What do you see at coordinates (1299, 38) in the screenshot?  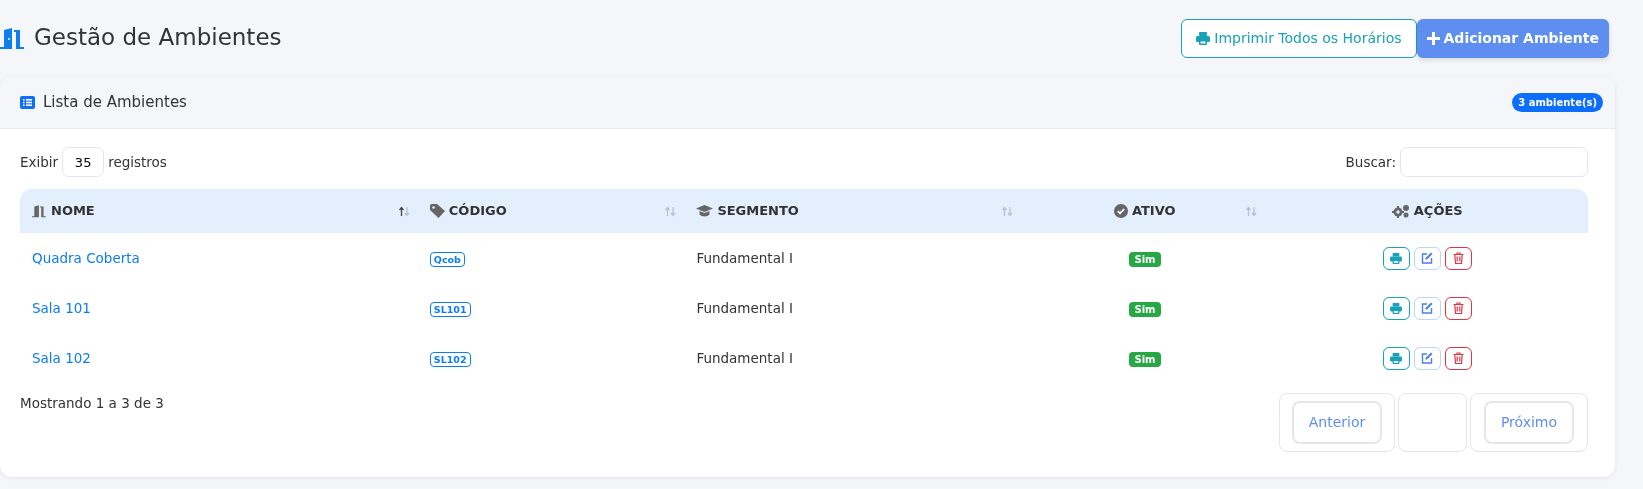 I see `print-all-button: Imprimir Todos os Horários` at bounding box center [1299, 38].